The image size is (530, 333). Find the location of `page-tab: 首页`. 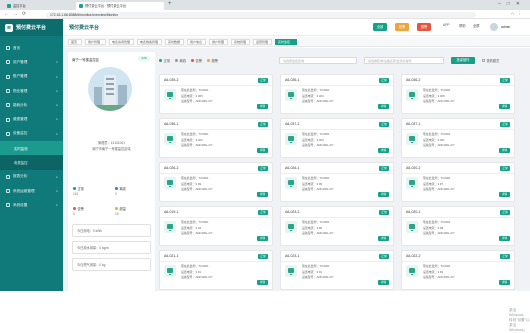

page-tab: 首页 is located at coordinates (75, 42).